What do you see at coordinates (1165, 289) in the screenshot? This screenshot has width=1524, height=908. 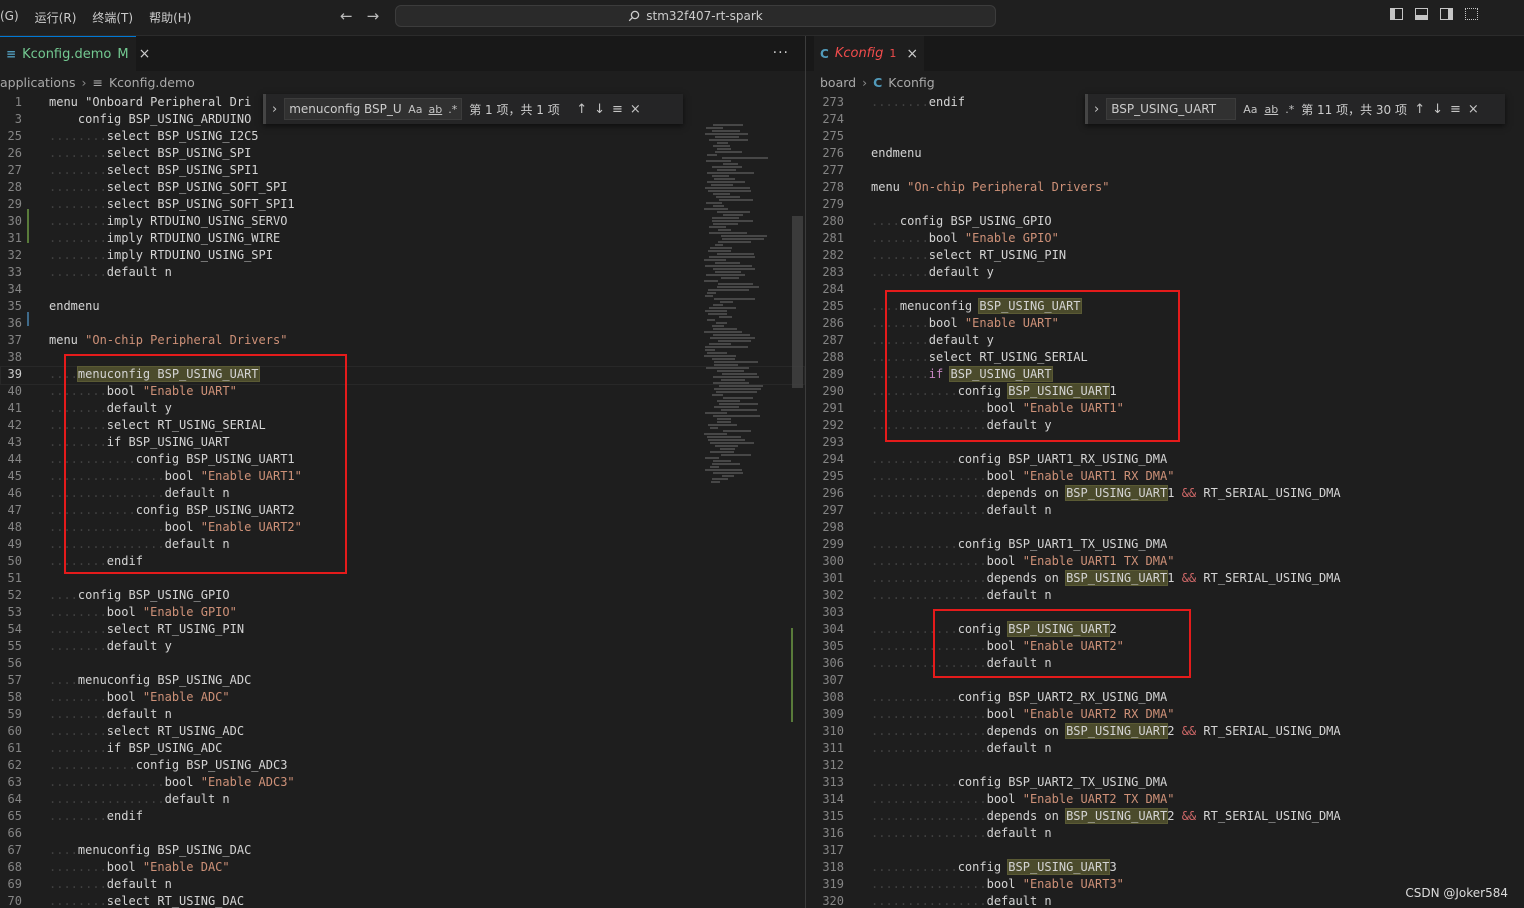 I see `code-line: 284` at bounding box center [1165, 289].